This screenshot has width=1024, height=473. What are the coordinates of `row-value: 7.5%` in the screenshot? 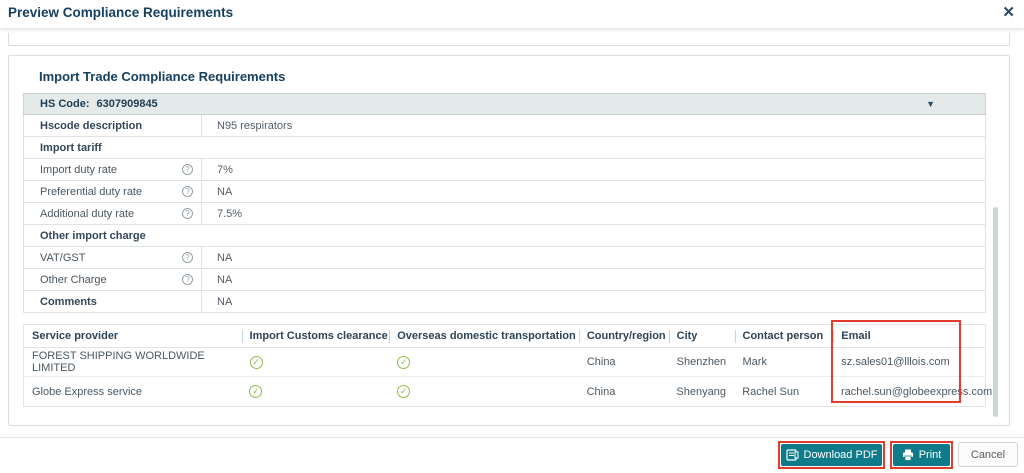 It's located at (230, 213).